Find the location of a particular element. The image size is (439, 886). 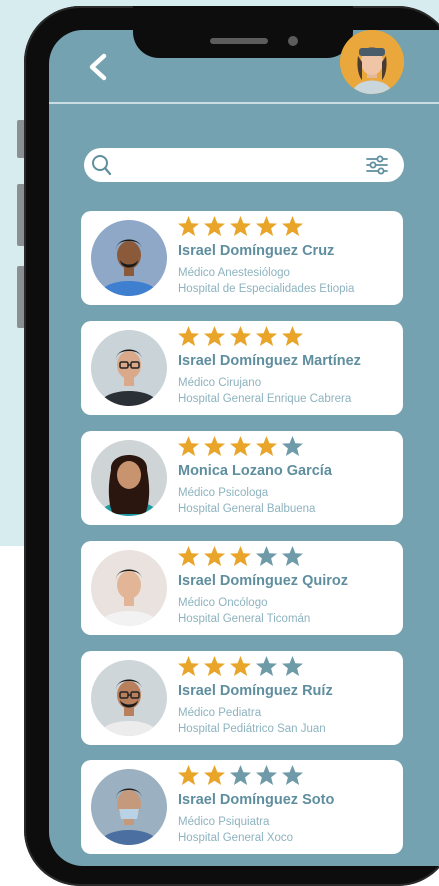

doctor-name: Israel Domínguez Martínez is located at coordinates (269, 361).